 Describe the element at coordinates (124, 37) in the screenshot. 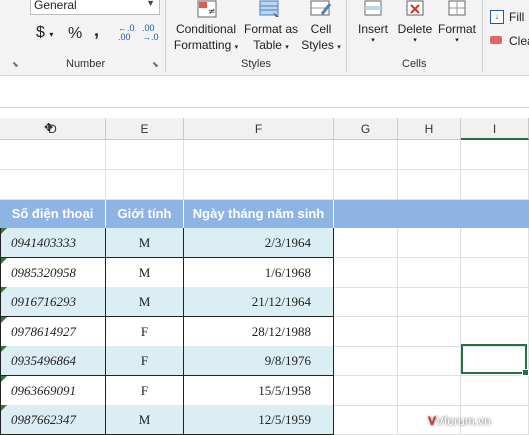

I see `increase-decimal-text: .00` at that location.